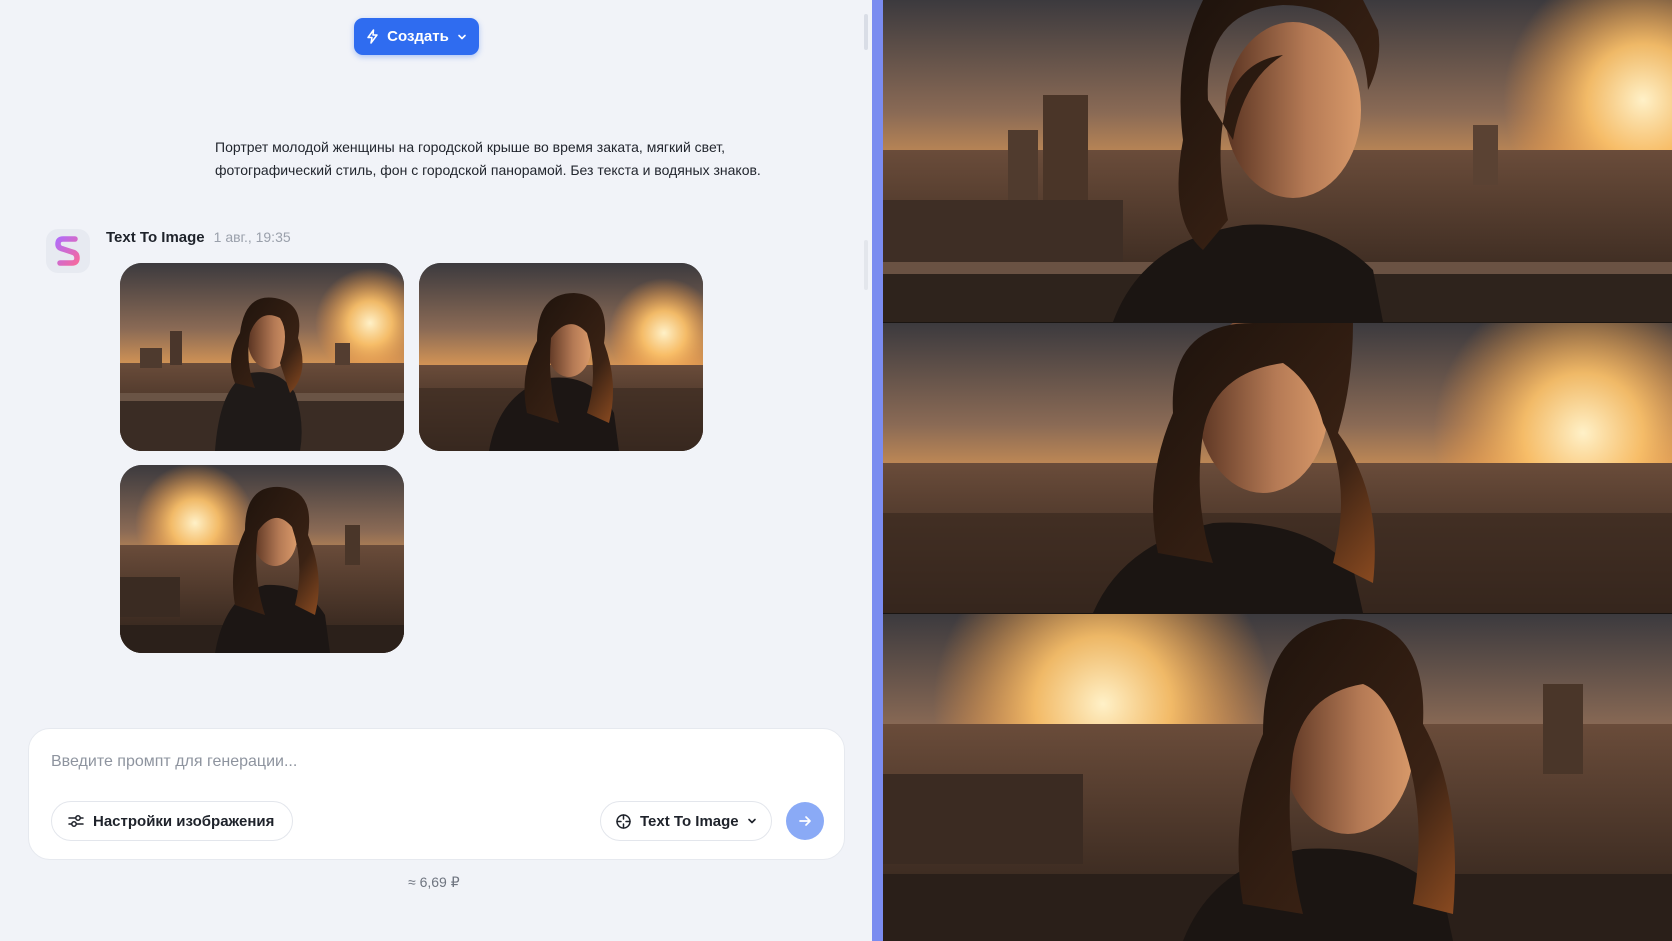  I want to click on model-icon, so click(623, 821).